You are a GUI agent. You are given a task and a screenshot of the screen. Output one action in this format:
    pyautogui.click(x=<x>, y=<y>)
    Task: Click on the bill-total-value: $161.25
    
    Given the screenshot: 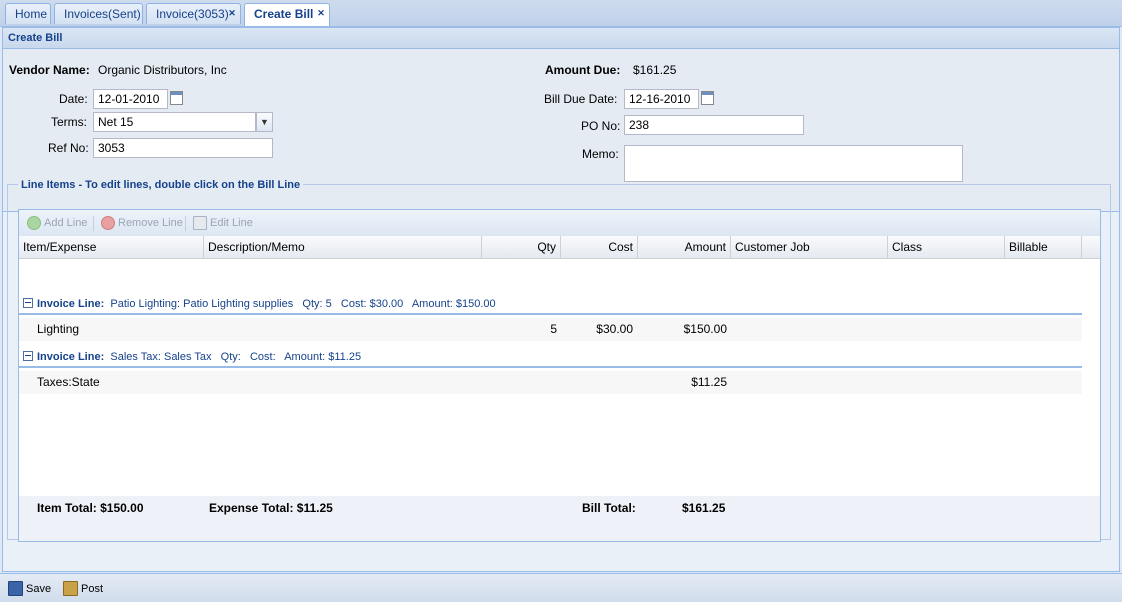 What is the action you would take?
    pyautogui.click(x=704, y=508)
    